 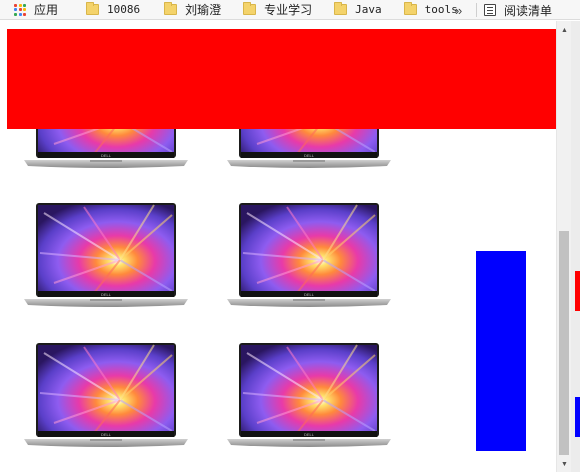 What do you see at coordinates (577, 291) in the screenshot?
I see `edge-red-strip` at bounding box center [577, 291].